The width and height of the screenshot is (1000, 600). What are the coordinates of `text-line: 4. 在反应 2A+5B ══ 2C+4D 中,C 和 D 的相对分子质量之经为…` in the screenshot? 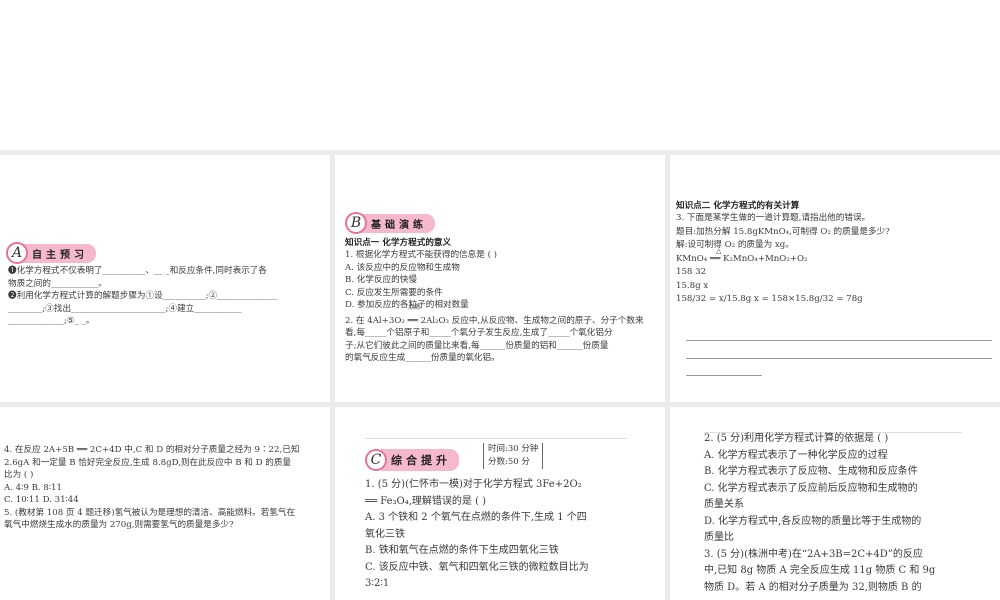 It's located at (152, 450).